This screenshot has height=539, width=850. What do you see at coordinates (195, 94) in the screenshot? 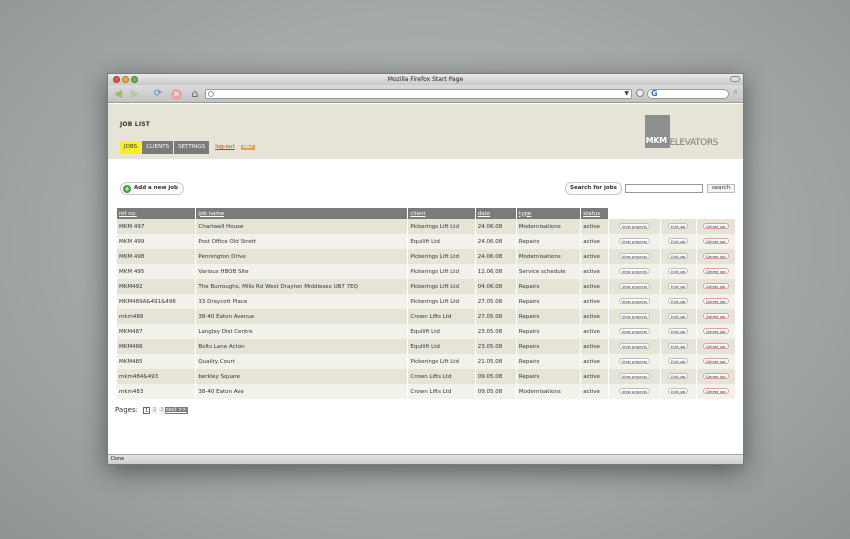
I see `home-icon: ⌂` at bounding box center [195, 94].